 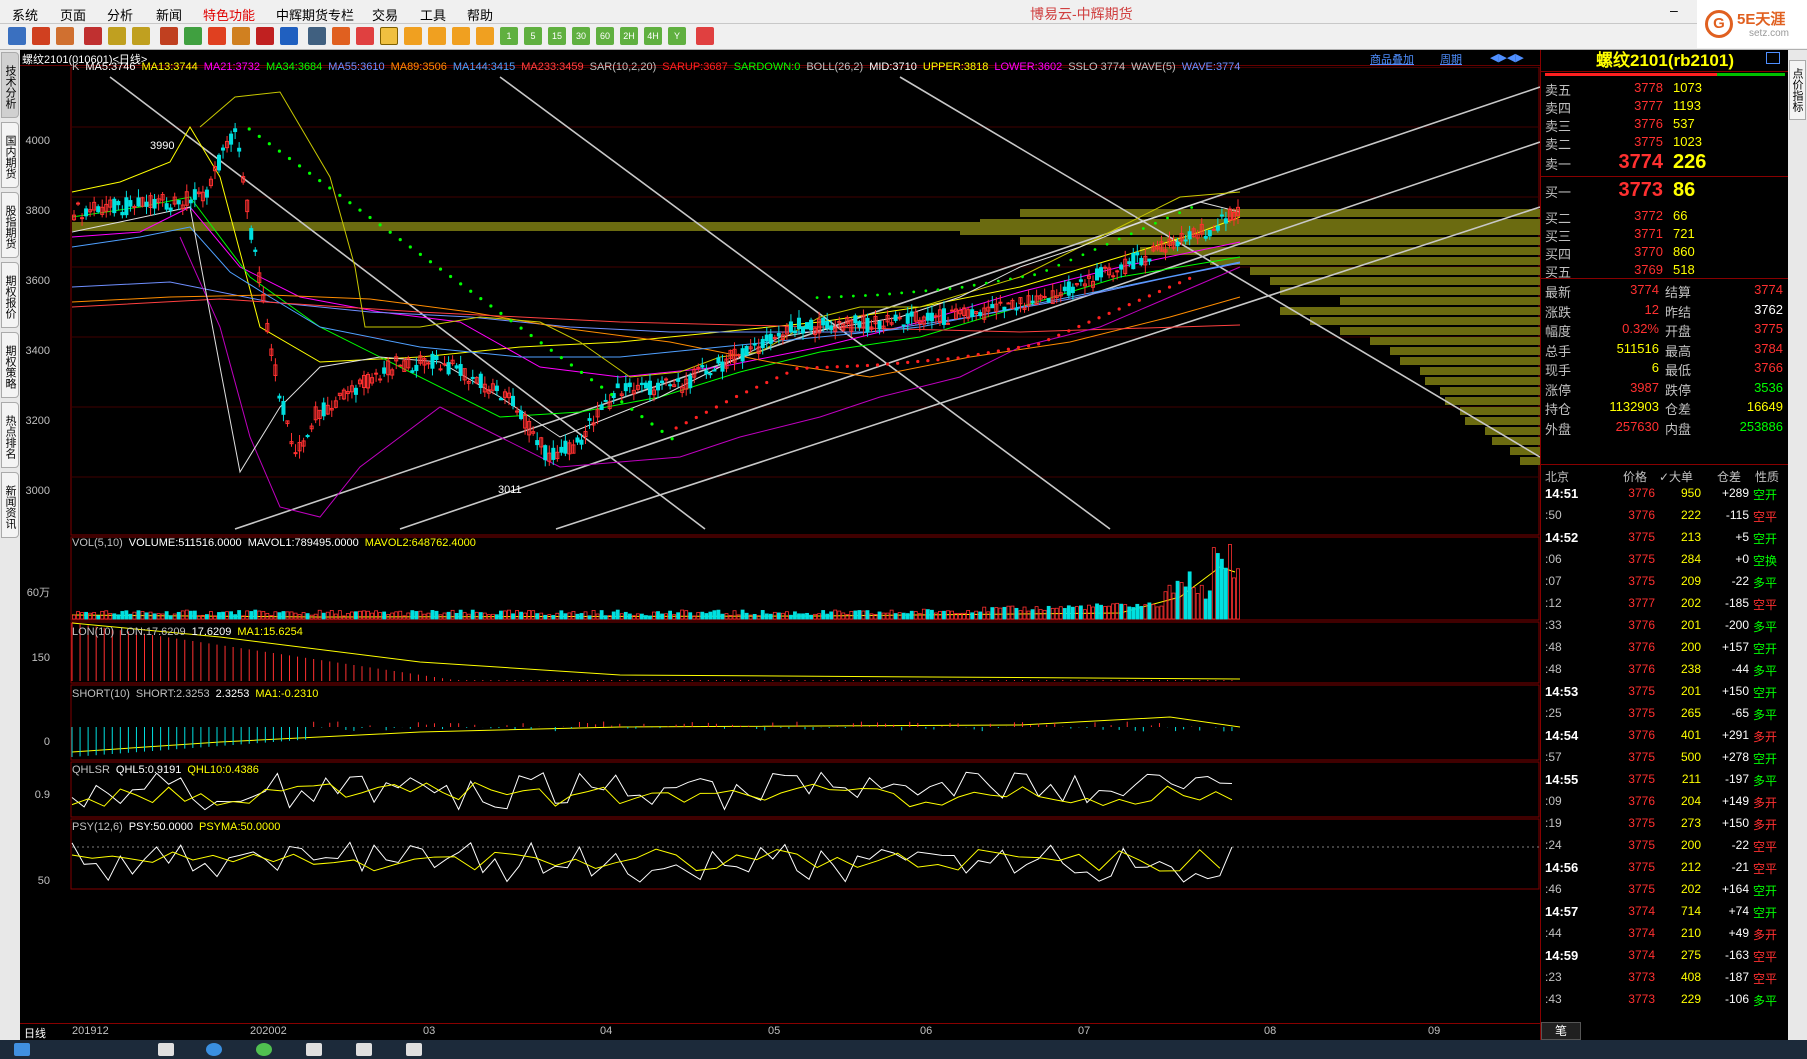 What do you see at coordinates (653, 36) in the screenshot?
I see `period-4h-button: 4H` at bounding box center [653, 36].